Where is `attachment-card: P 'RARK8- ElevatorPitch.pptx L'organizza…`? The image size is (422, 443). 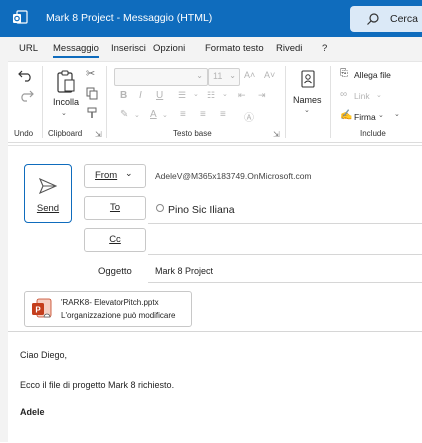 attachment-card: P 'RARK8- ElevatorPitch.pptx L'organizza… is located at coordinates (108, 309).